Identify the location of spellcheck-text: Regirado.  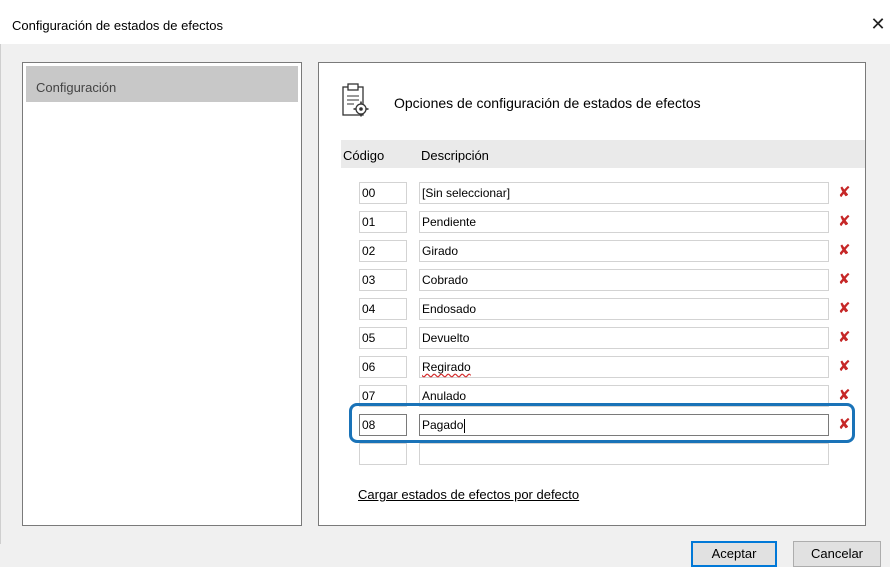
(446, 367).